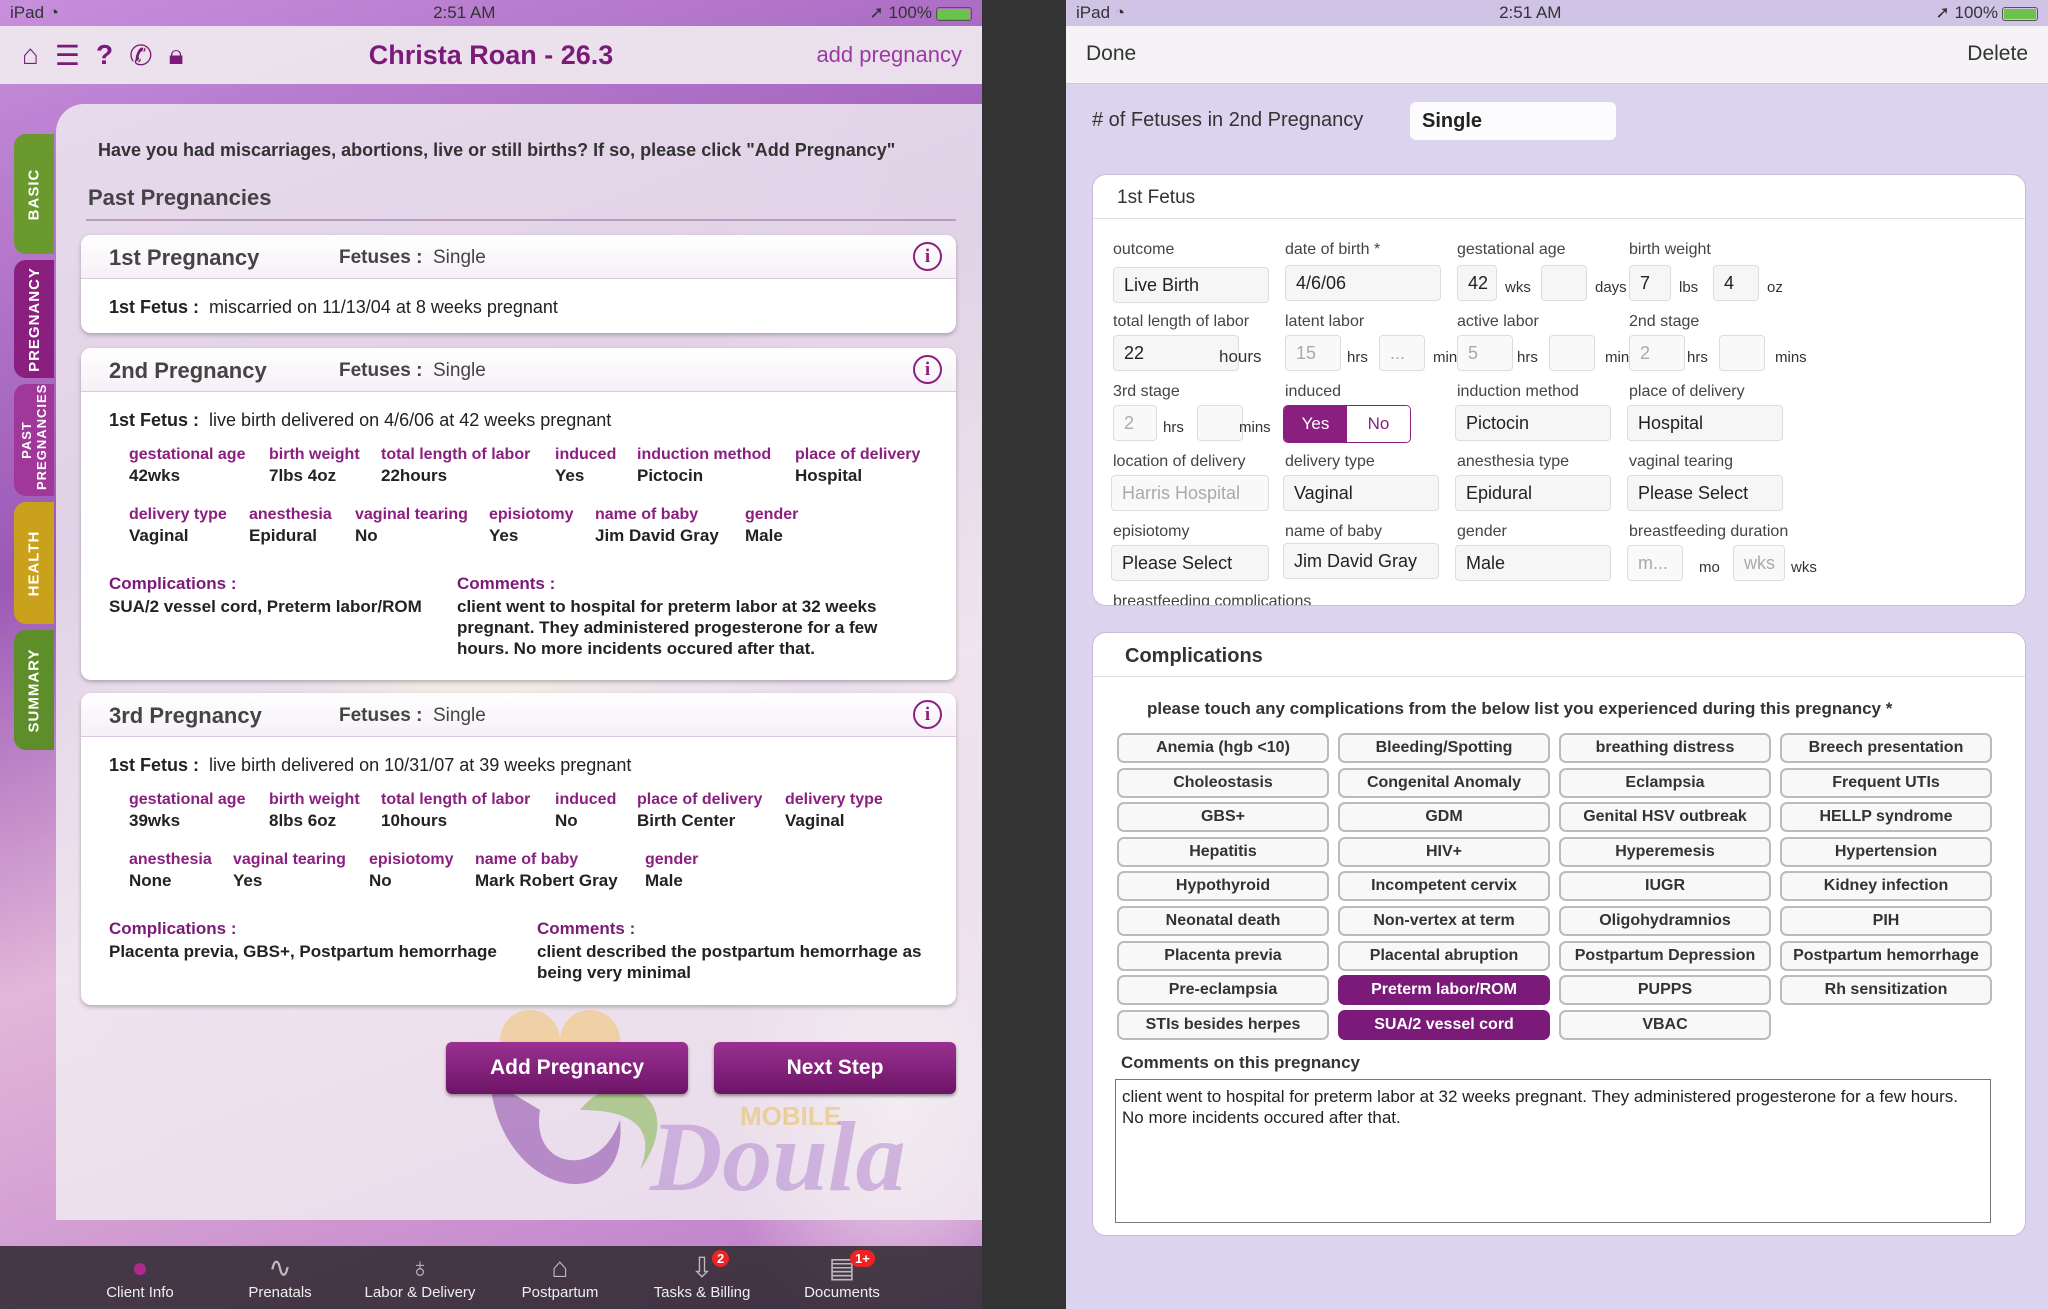 This screenshot has height=1309, width=2048. Describe the element at coordinates (1120, 12) in the screenshot. I see `wifi-icon: ◔` at that location.